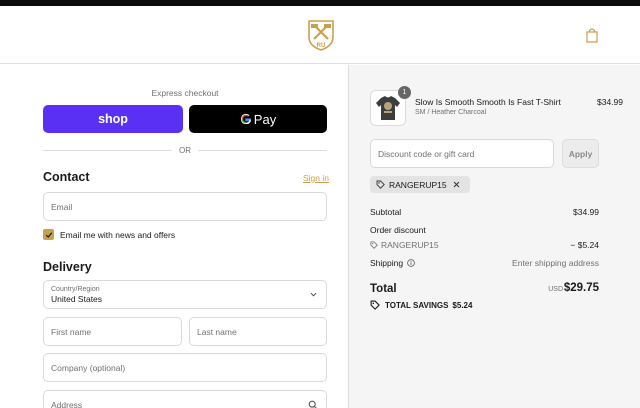 The width and height of the screenshot is (640, 408). I want to click on google-g-icon, so click(245, 119).